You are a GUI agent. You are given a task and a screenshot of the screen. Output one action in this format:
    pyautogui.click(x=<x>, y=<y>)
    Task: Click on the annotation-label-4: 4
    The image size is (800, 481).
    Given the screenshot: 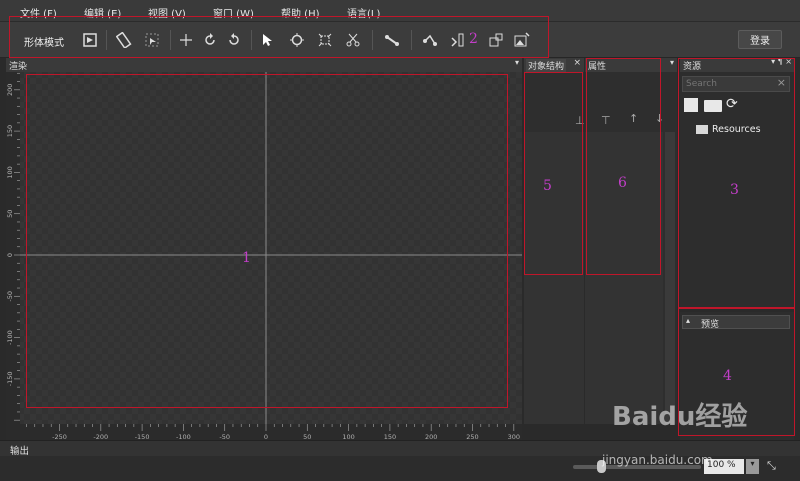 What is the action you would take?
    pyautogui.click(x=727, y=376)
    